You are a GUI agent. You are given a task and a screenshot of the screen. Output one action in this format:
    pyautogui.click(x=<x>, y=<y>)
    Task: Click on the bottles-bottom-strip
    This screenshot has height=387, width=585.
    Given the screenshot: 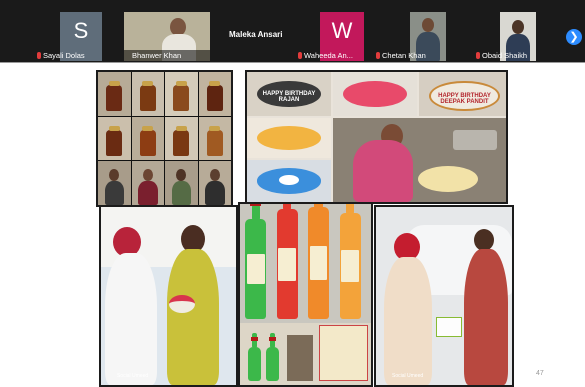 What is the action you would take?
    pyautogui.click(x=305, y=354)
    